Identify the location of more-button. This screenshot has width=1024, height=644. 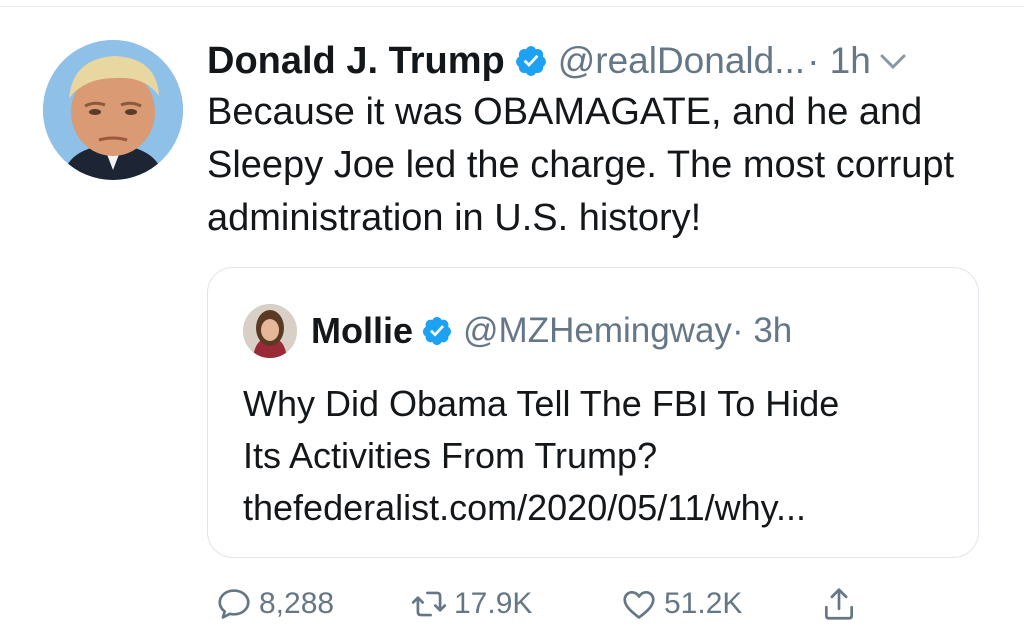
(893, 61).